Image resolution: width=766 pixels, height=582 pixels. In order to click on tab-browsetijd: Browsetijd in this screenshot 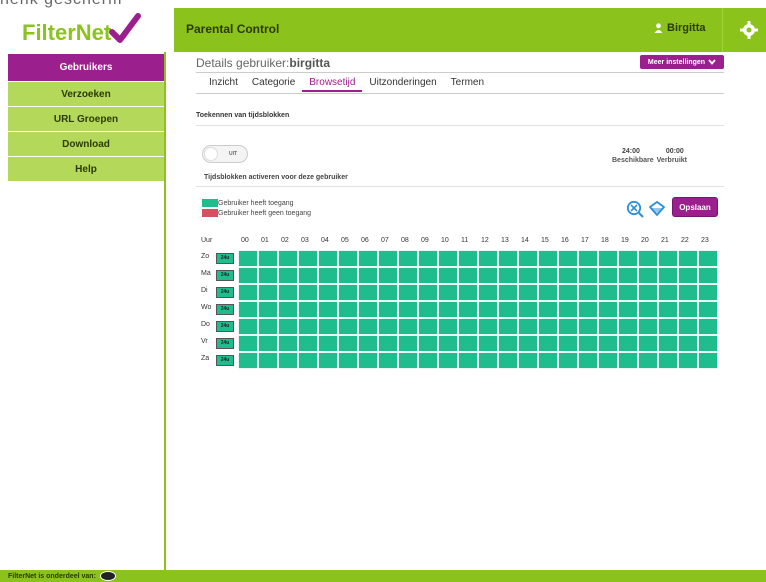, I will do `click(332, 84)`.